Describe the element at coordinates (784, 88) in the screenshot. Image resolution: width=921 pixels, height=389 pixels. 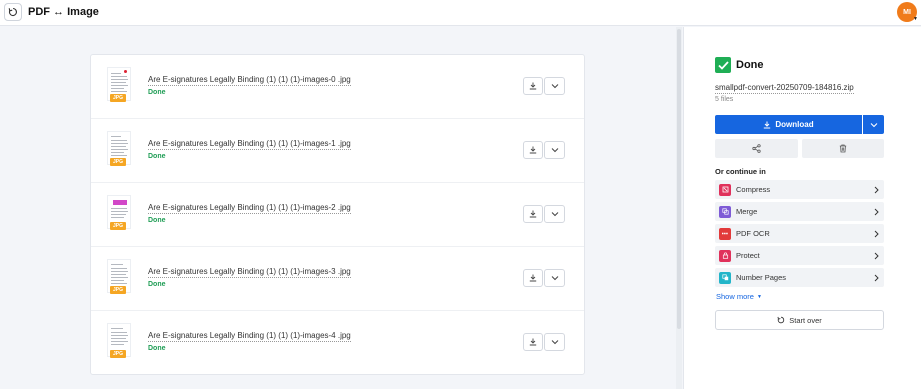
I see `zip-file-name: smallpdf-convert-20250709-184816.zip` at that location.